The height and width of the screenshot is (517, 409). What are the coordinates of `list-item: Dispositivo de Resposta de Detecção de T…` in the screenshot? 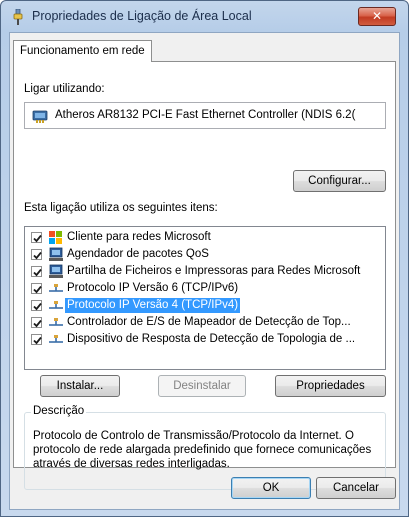 It's located at (205, 339).